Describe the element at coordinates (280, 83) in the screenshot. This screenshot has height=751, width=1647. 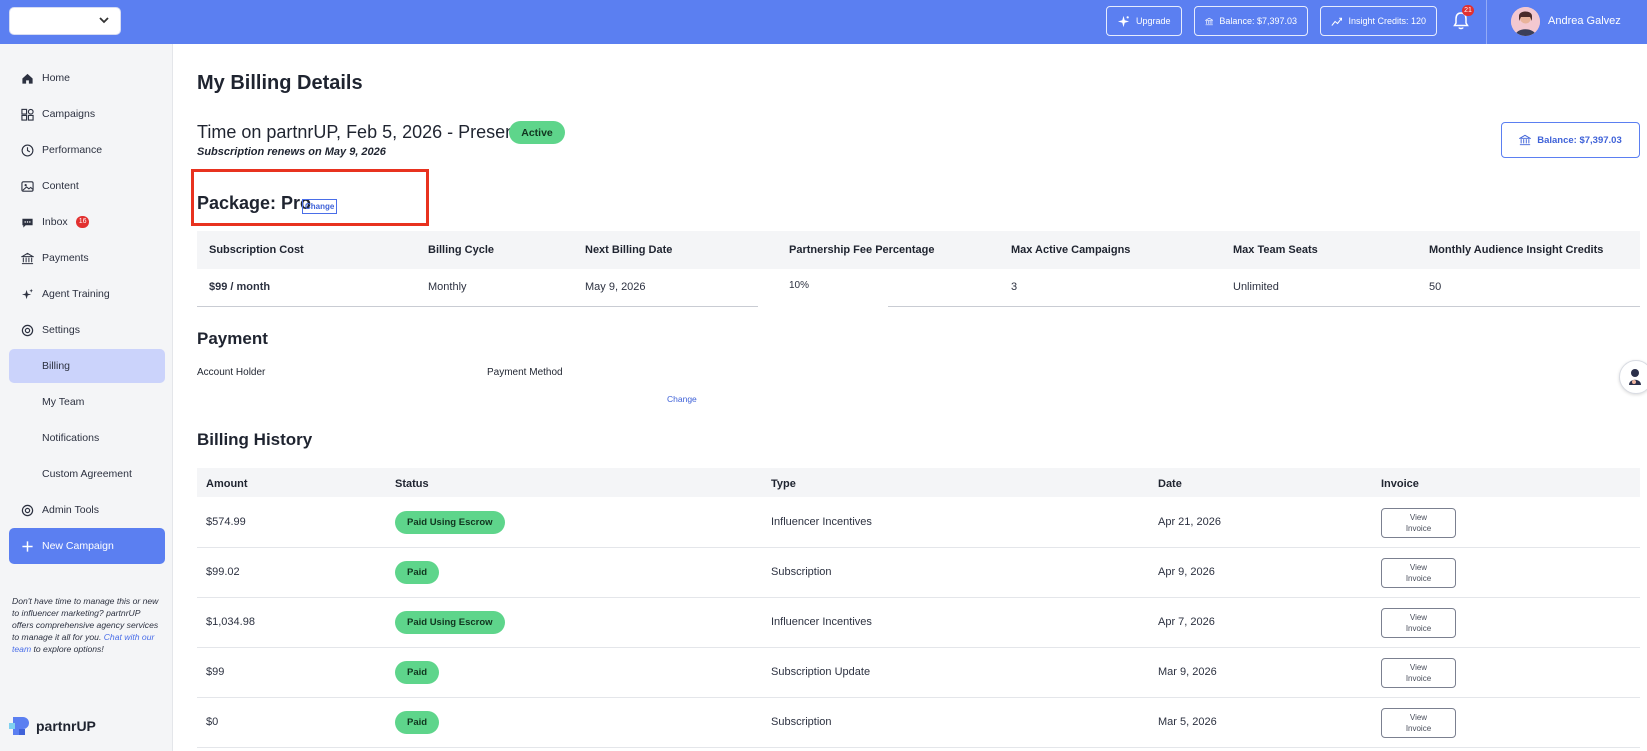
I see `page-title: My Billing Details` at that location.